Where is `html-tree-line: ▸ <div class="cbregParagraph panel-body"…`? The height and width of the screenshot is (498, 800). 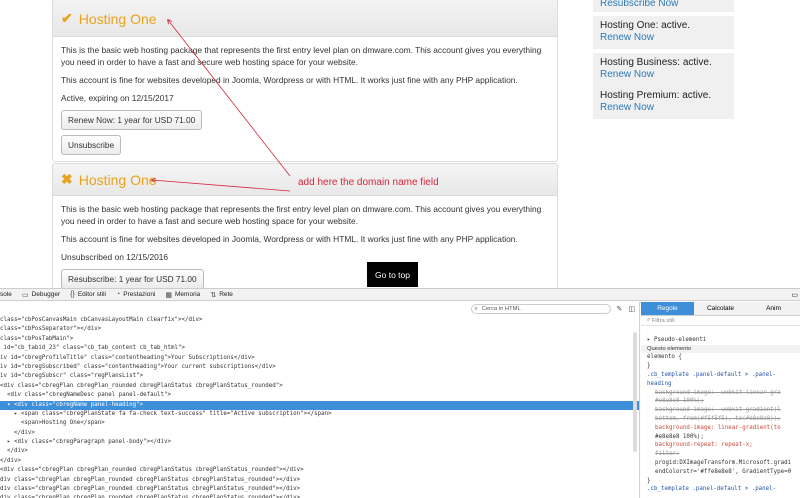
html-tree-line: ▸ <div class="cbregParagraph panel-body"… is located at coordinates (319, 442).